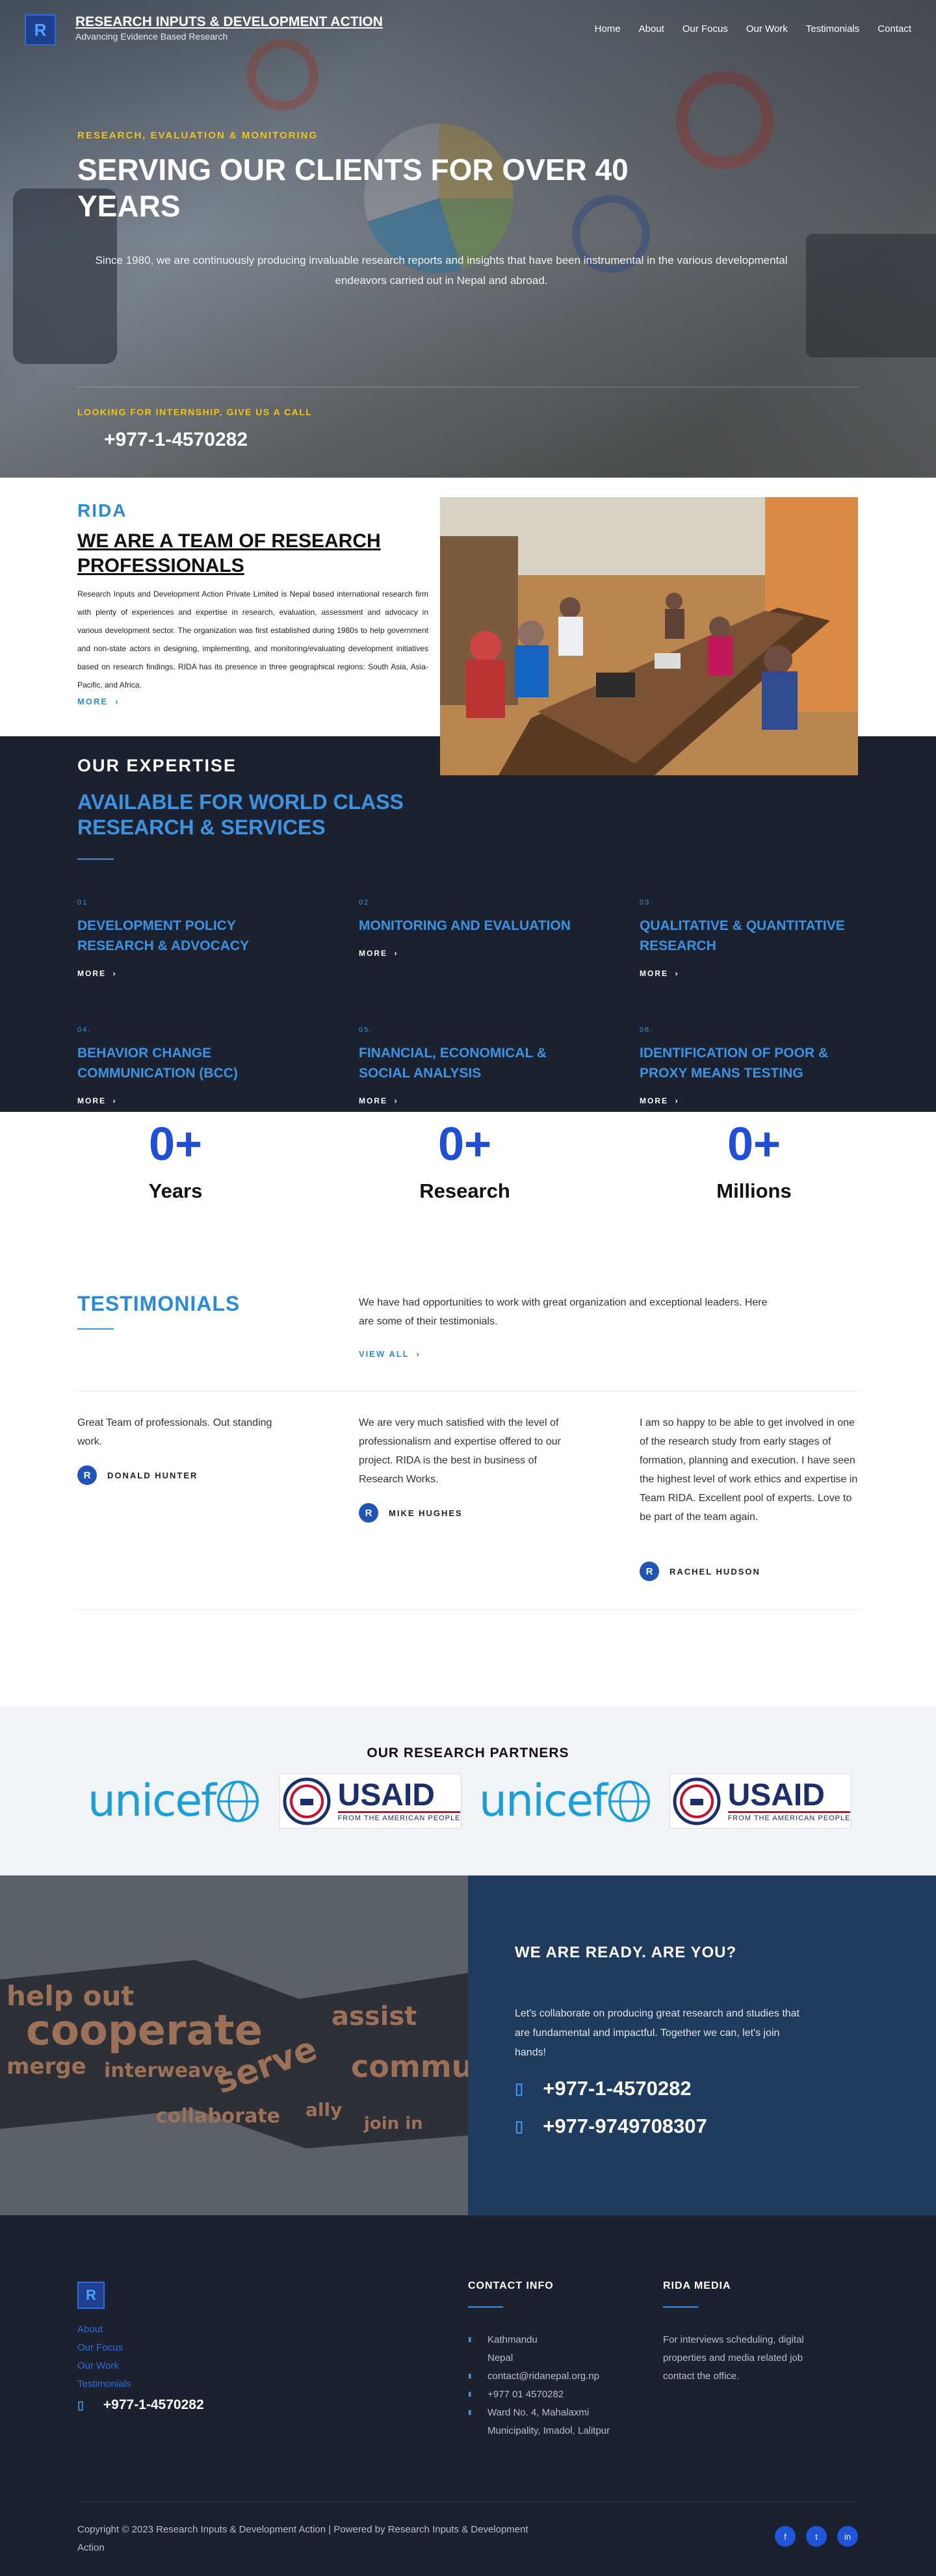 The width and height of the screenshot is (936, 2576). What do you see at coordinates (198, 136) in the screenshot?
I see `hero-kicker: RESEARCH, EVALUATION & MONITORING` at bounding box center [198, 136].